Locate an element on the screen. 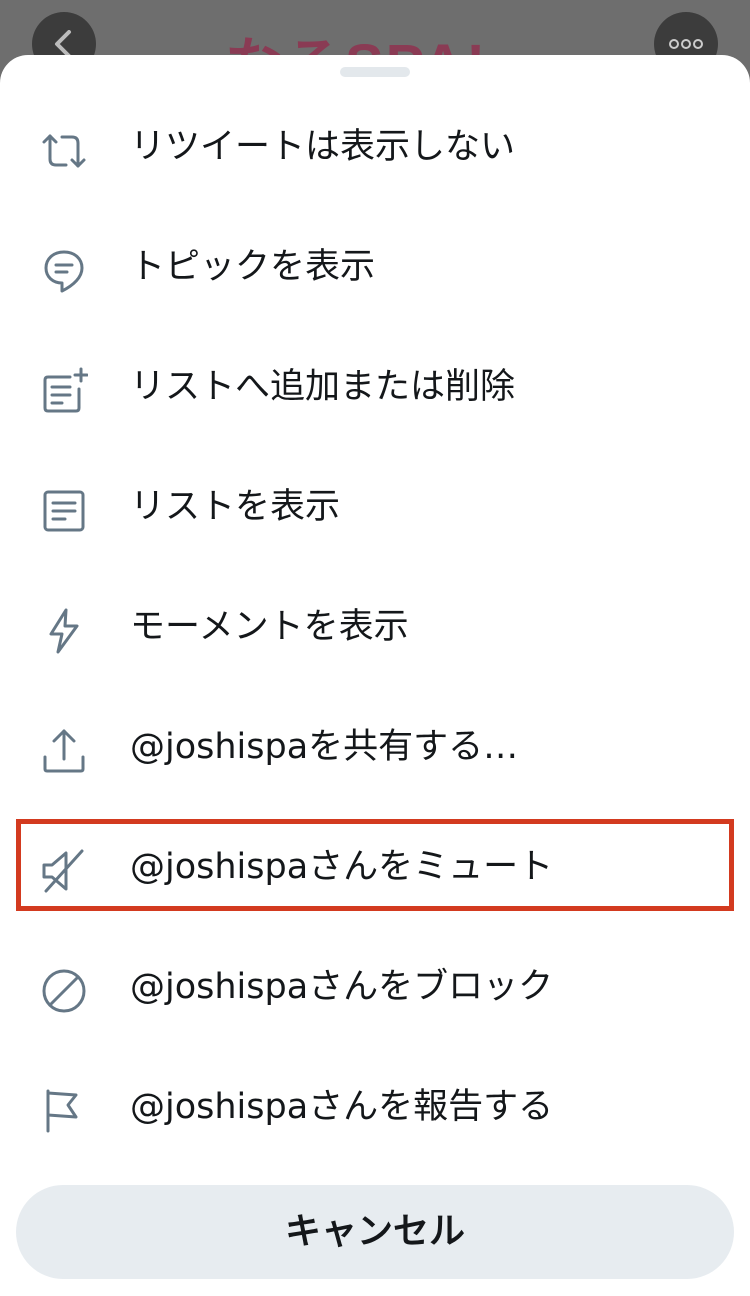 The image size is (750, 1296). menu-item-add-remove-list: リストへ追加または削除 is located at coordinates (375, 387).